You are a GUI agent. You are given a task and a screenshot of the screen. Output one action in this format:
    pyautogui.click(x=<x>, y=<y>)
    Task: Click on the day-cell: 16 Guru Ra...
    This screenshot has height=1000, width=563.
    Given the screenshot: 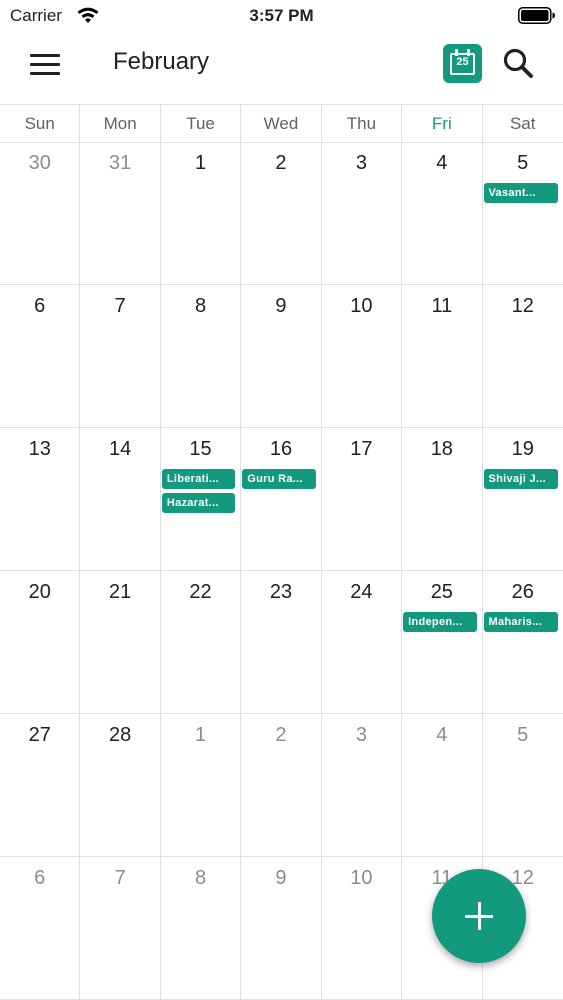 What is the action you would take?
    pyautogui.click(x=281, y=499)
    